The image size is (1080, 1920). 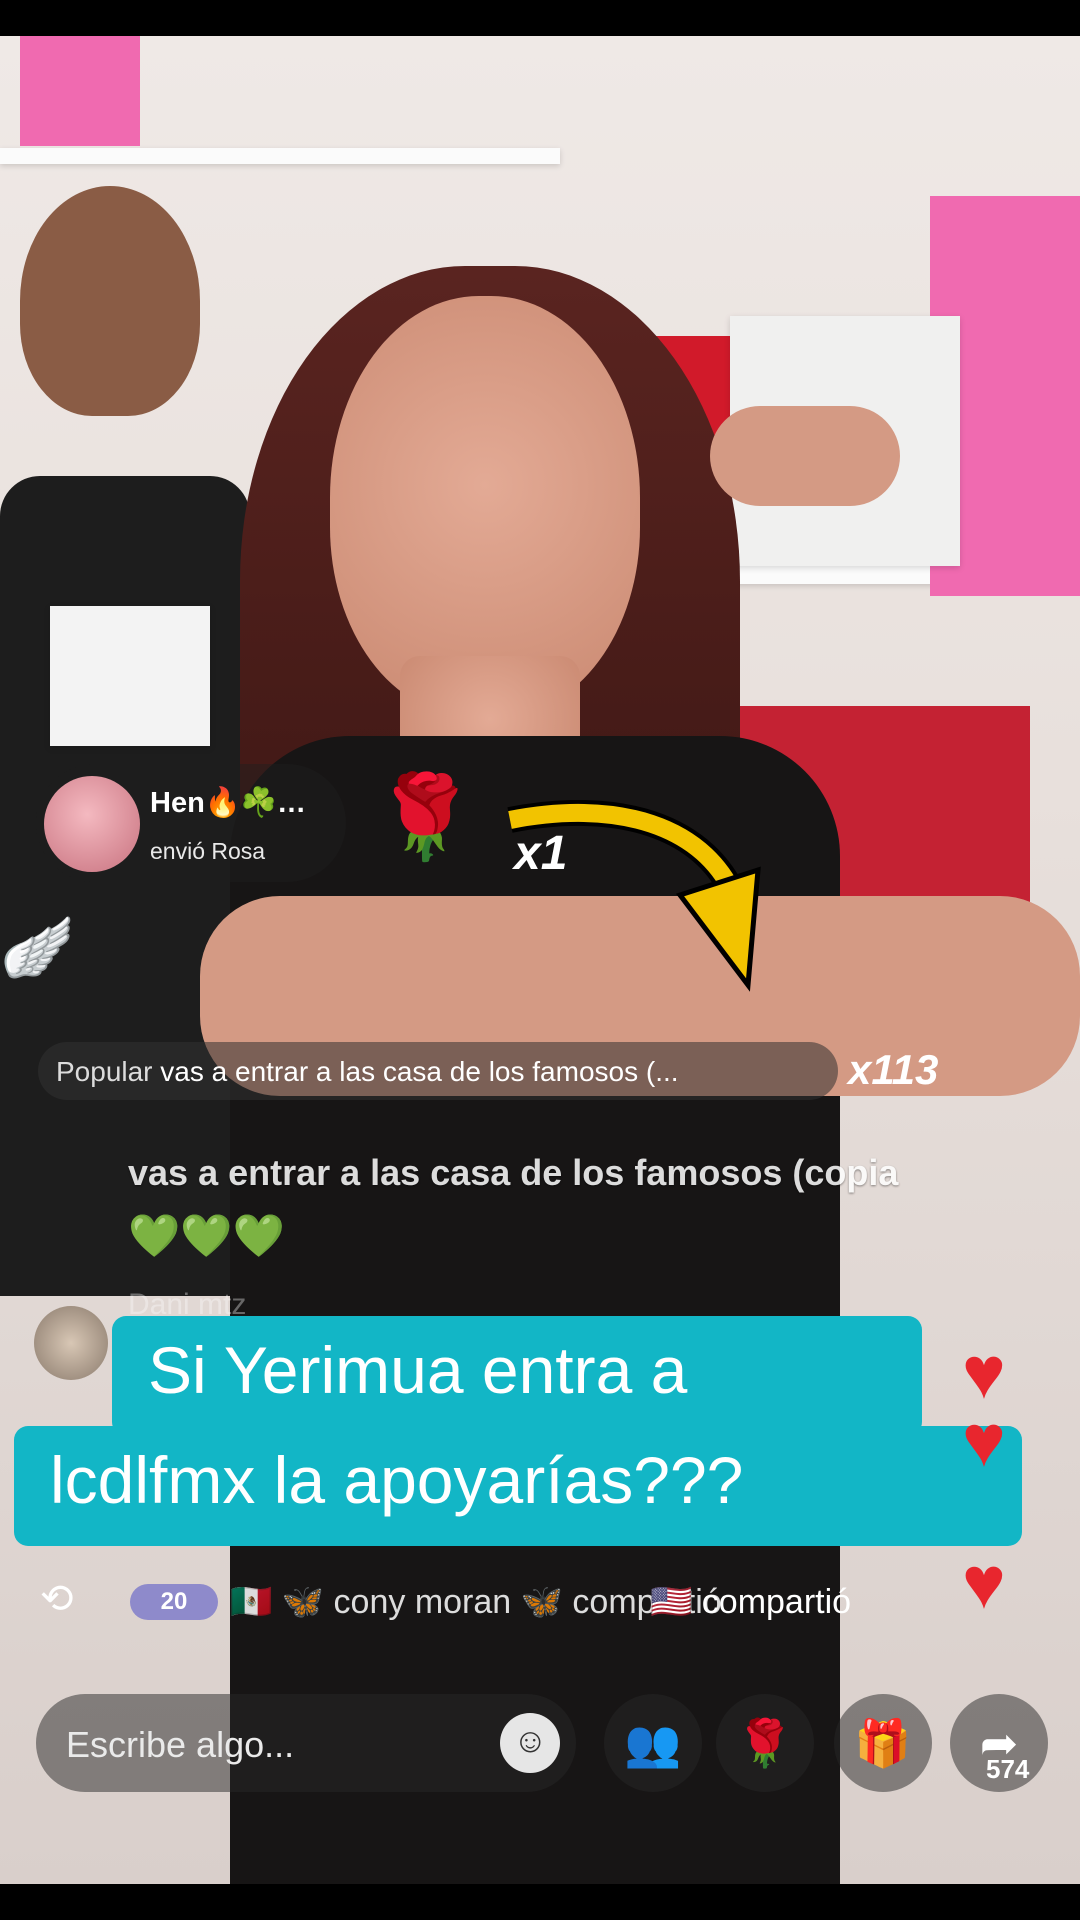 I want to click on popular-count: x113, so click(x=893, y=1069).